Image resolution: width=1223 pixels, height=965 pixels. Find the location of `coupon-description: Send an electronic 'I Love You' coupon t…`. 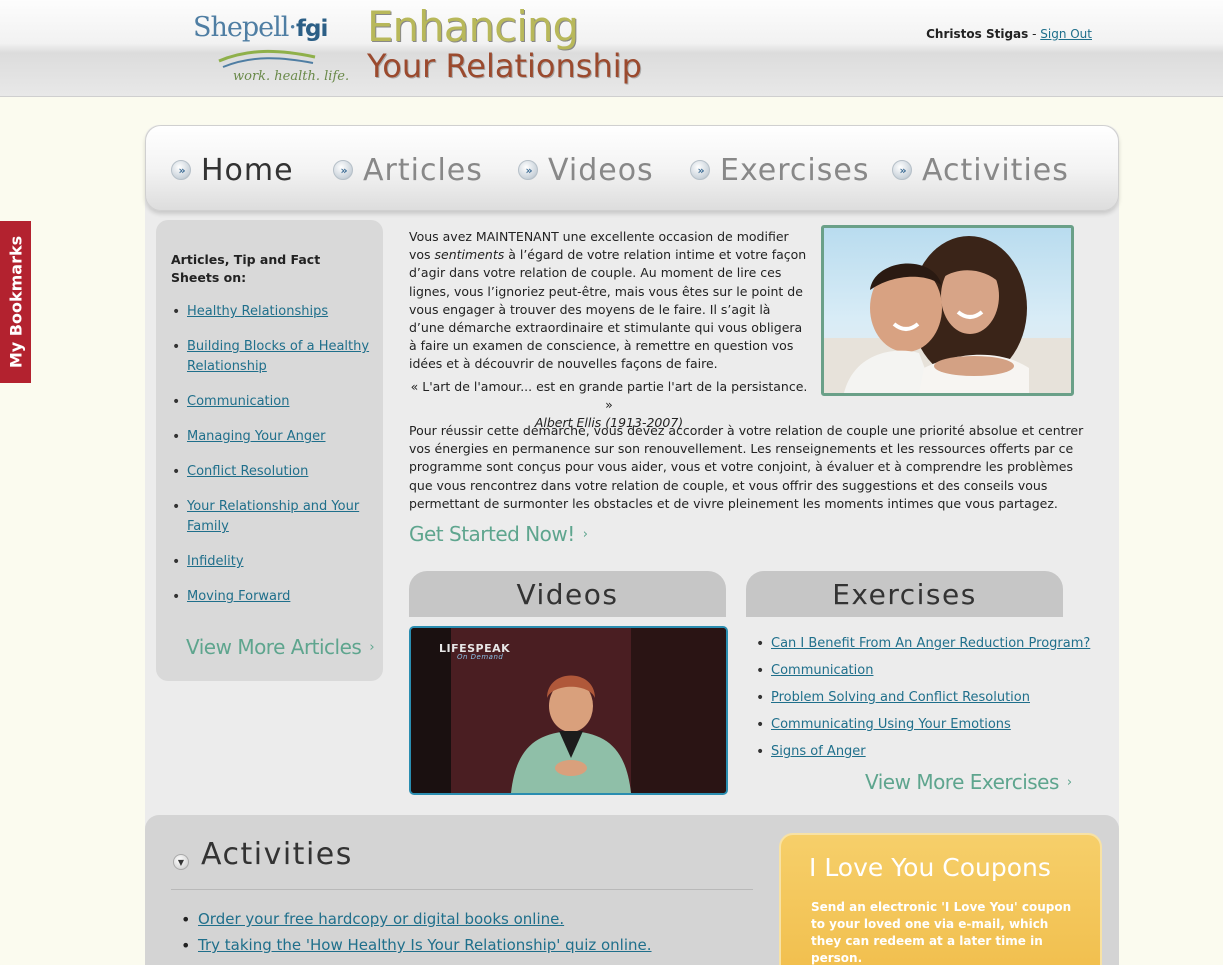

coupon-description: Send an electronic 'I Love You' coupon t… is located at coordinates (941, 932).